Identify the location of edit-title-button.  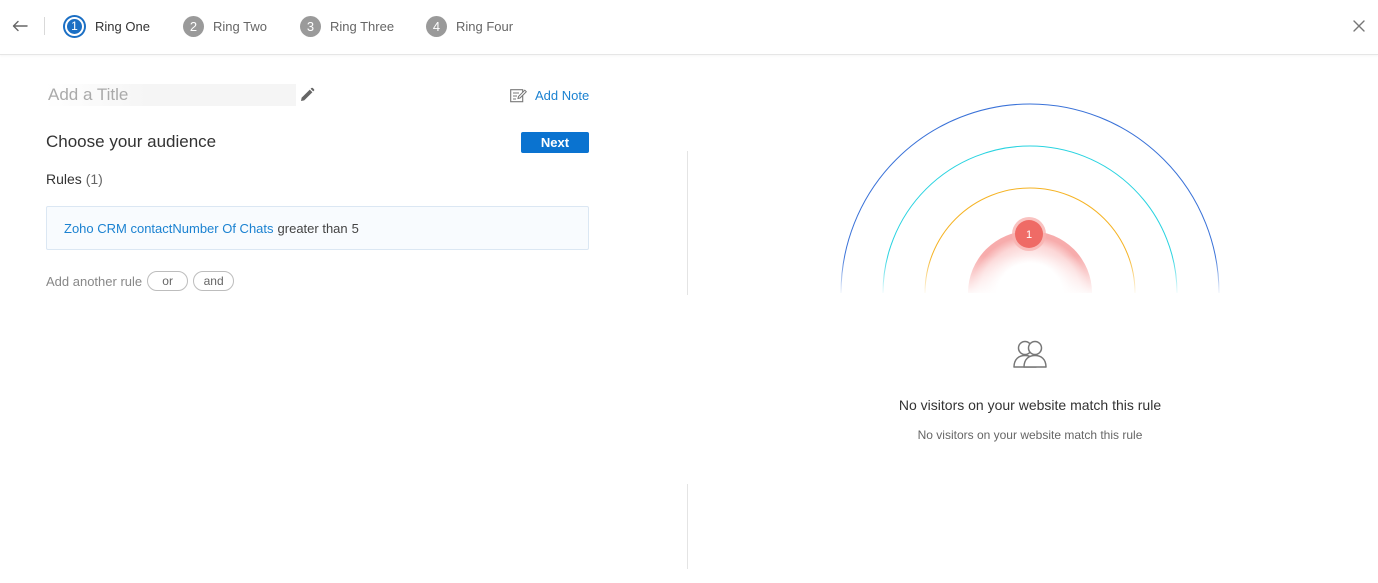
(307, 95).